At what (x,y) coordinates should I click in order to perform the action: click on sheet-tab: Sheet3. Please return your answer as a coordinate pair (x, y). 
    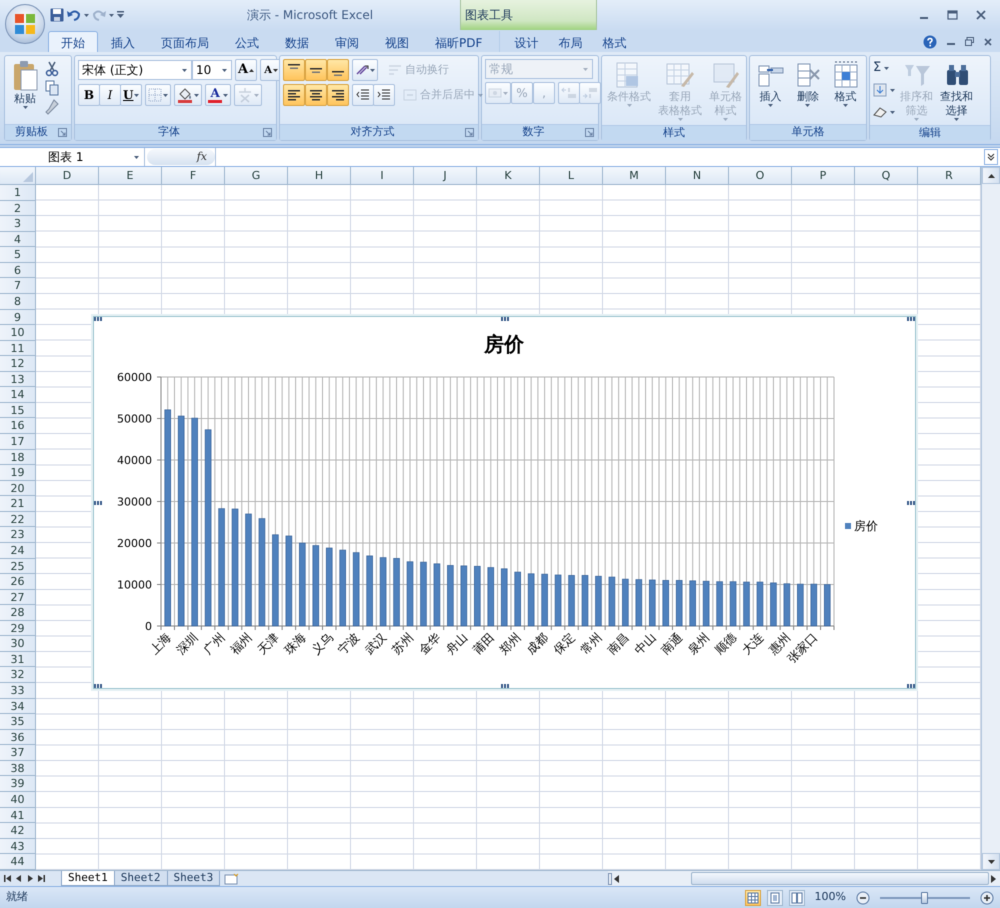
    Looking at the image, I should click on (193, 878).